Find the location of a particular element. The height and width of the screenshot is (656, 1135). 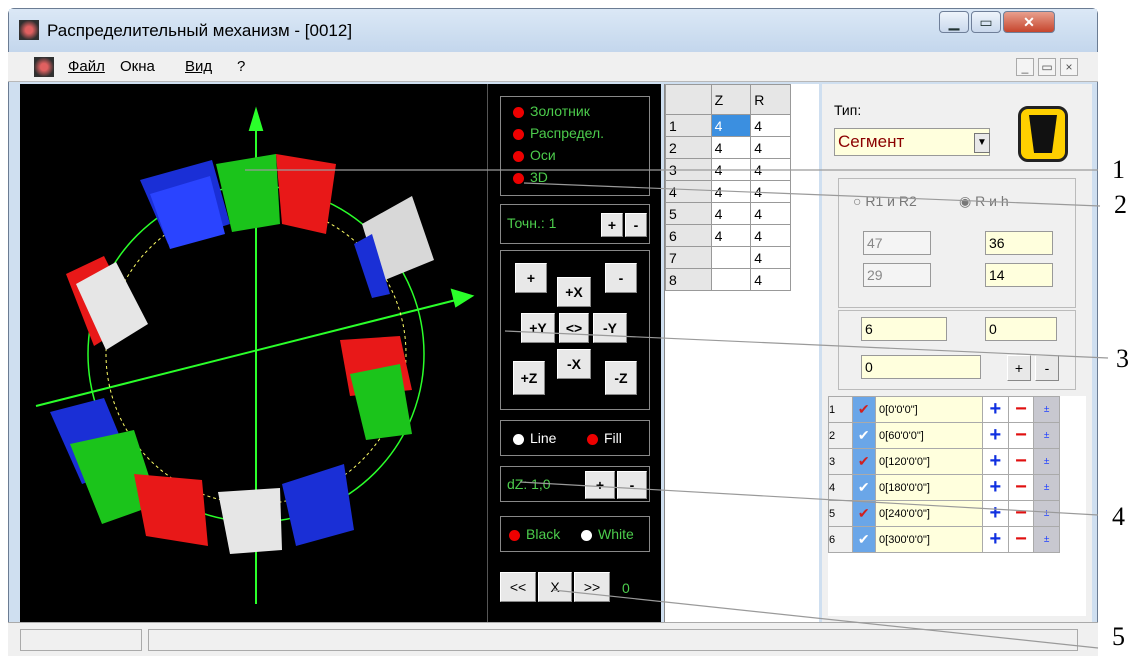

legend-item-distributor: Распредел. is located at coordinates (558, 133).